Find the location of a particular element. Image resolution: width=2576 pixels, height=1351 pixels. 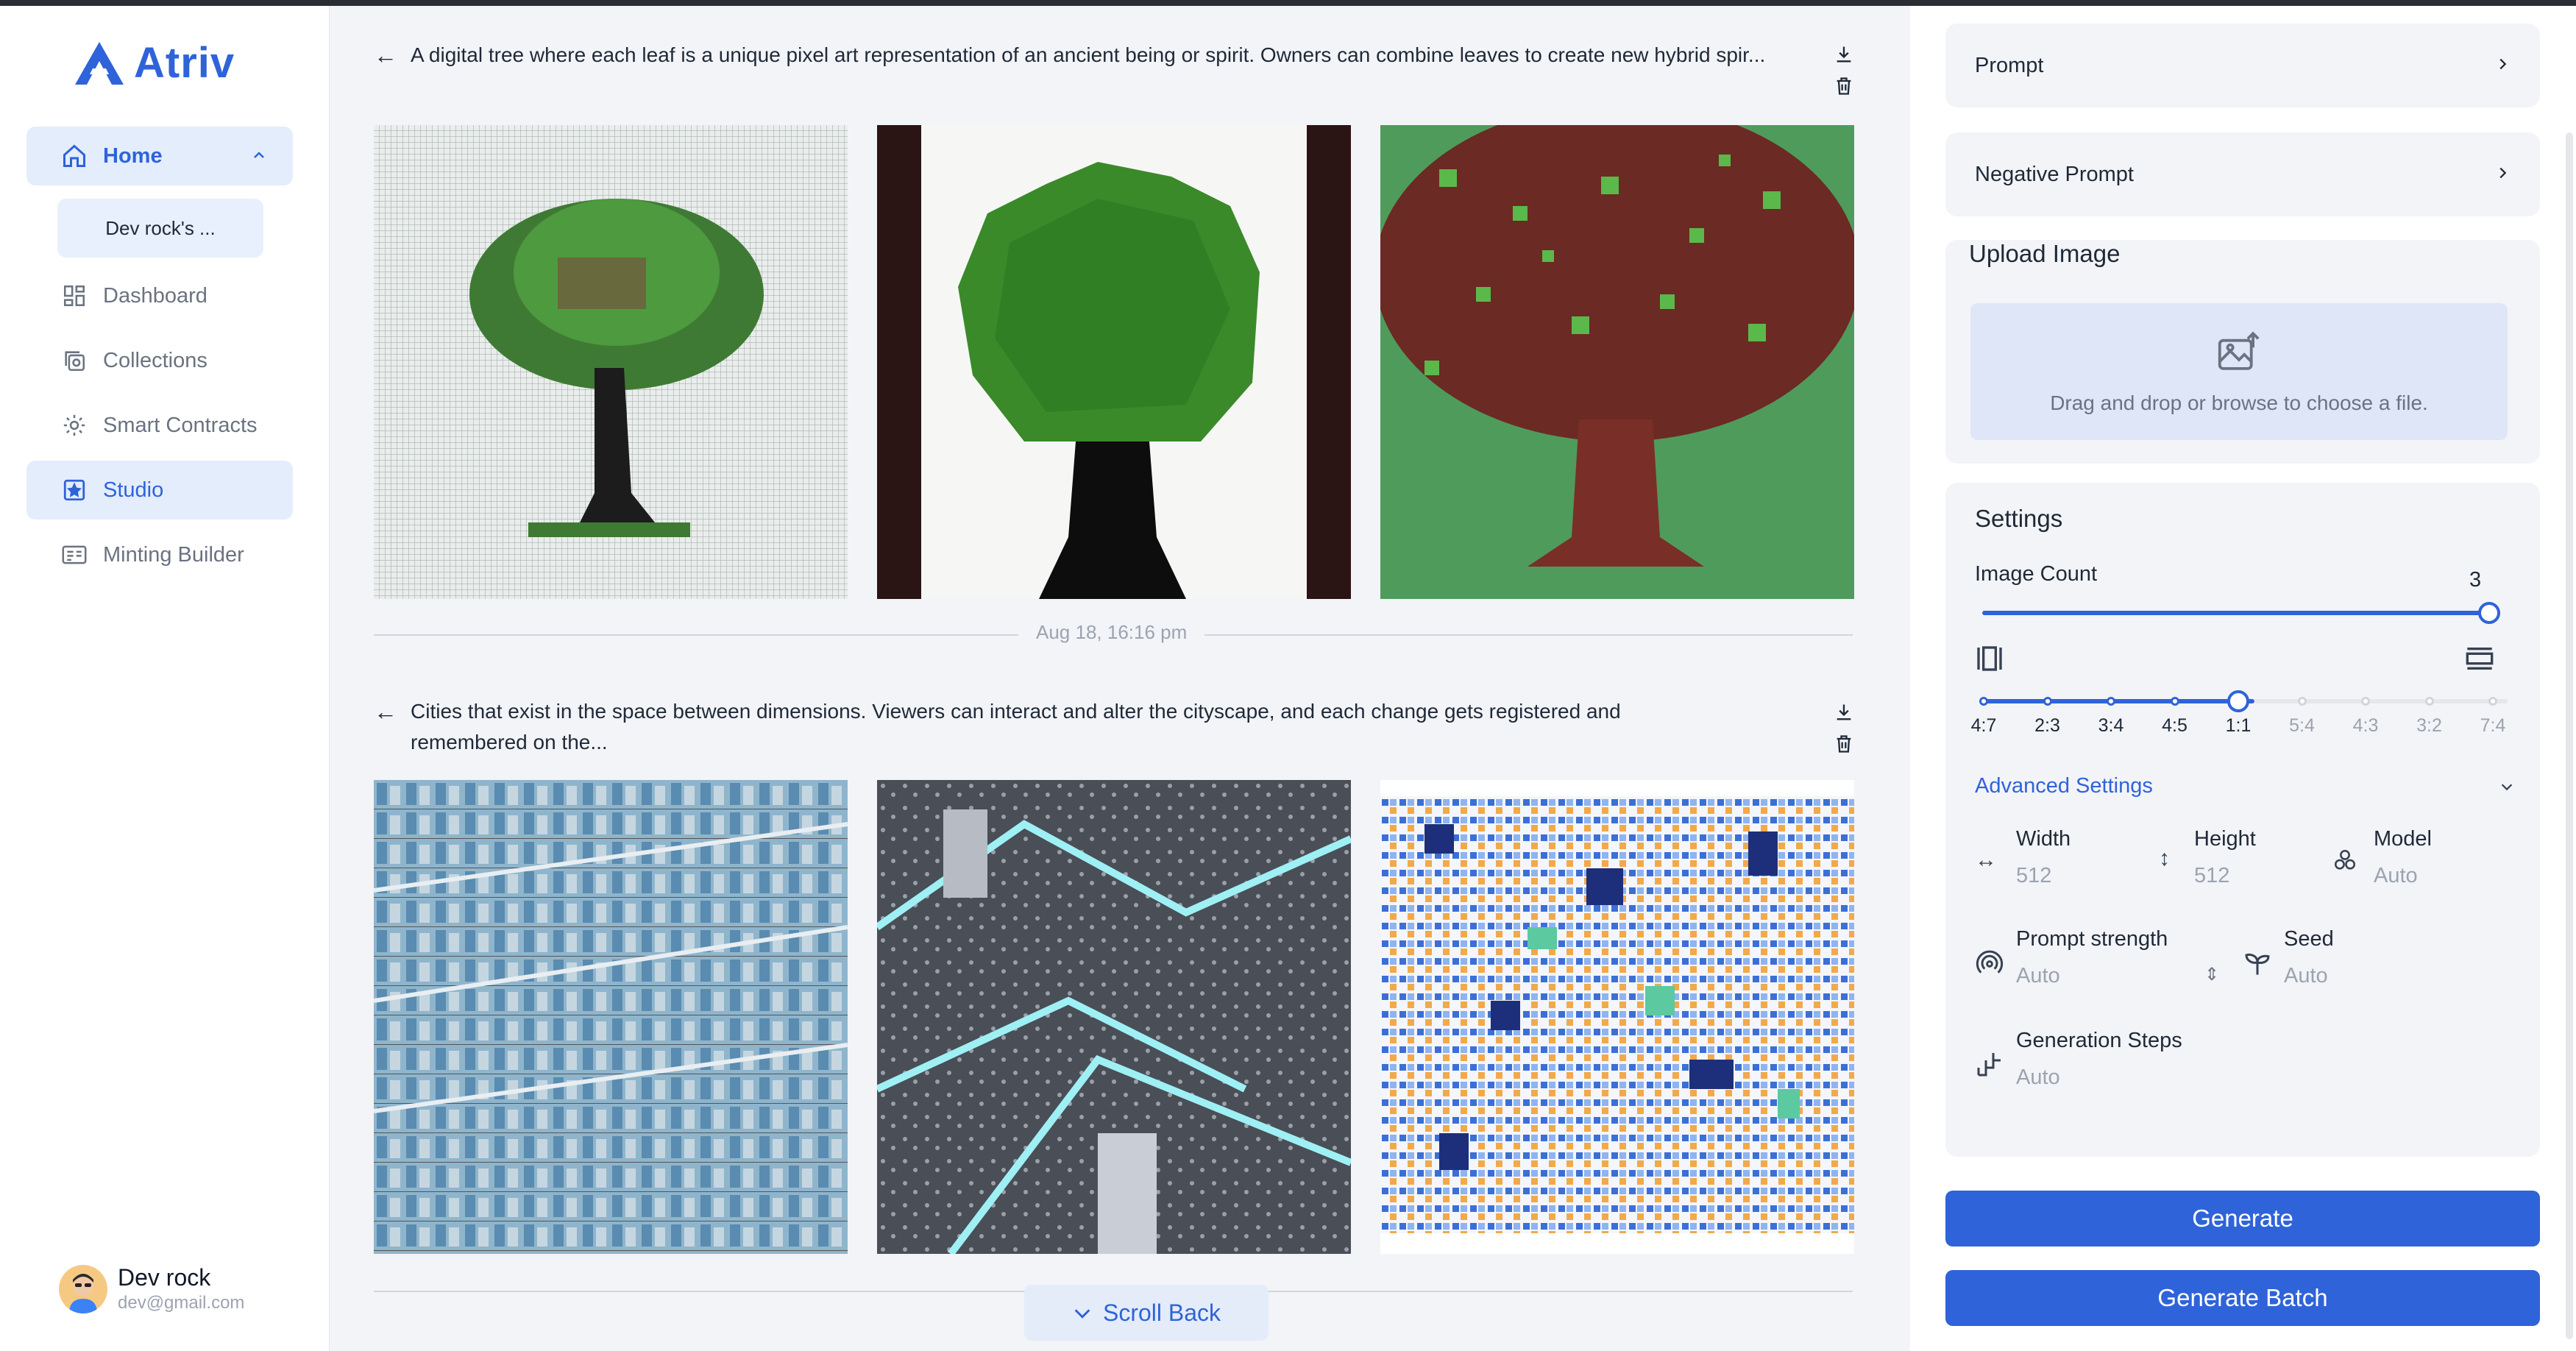

sidebar-item-label: Collections is located at coordinates (155, 360).